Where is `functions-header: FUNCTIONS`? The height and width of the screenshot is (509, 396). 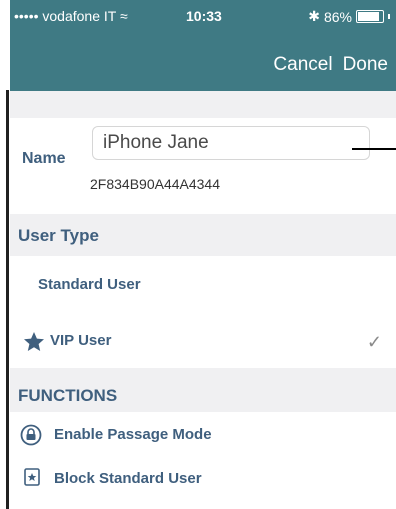
functions-header: FUNCTIONS is located at coordinates (203, 390).